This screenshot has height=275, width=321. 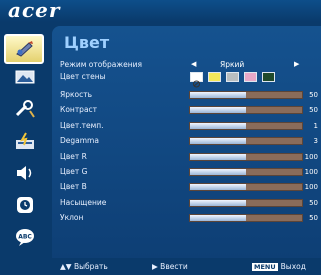 I want to click on sidebar-item-settings, so click(x=25, y=109).